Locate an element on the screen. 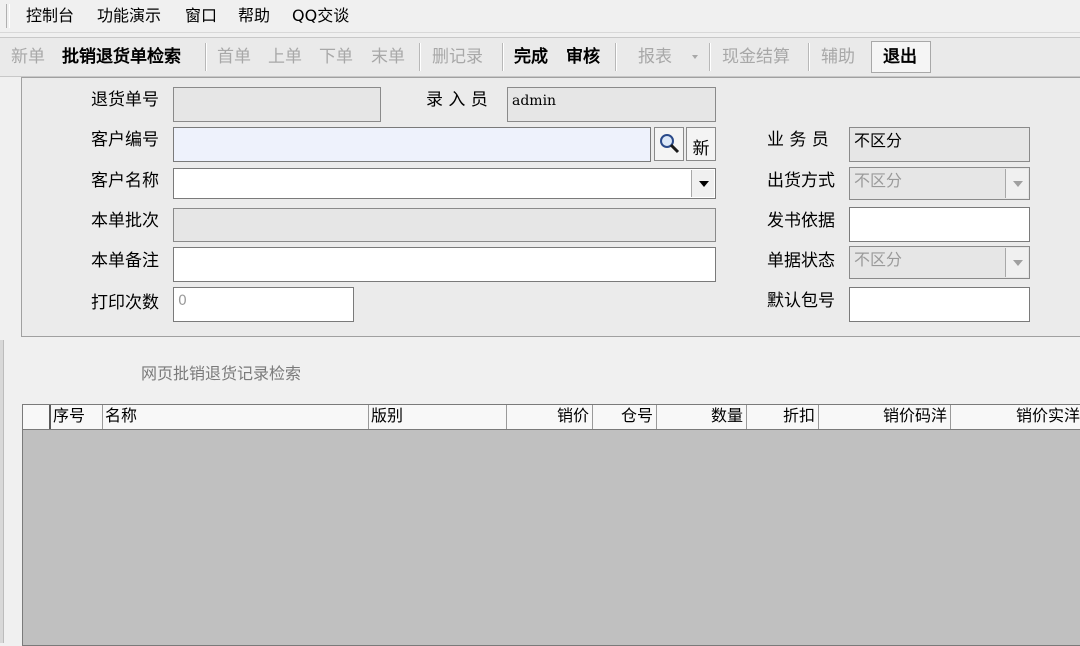 The height and width of the screenshot is (646, 1080). entered-by-value: admin is located at coordinates (534, 101).